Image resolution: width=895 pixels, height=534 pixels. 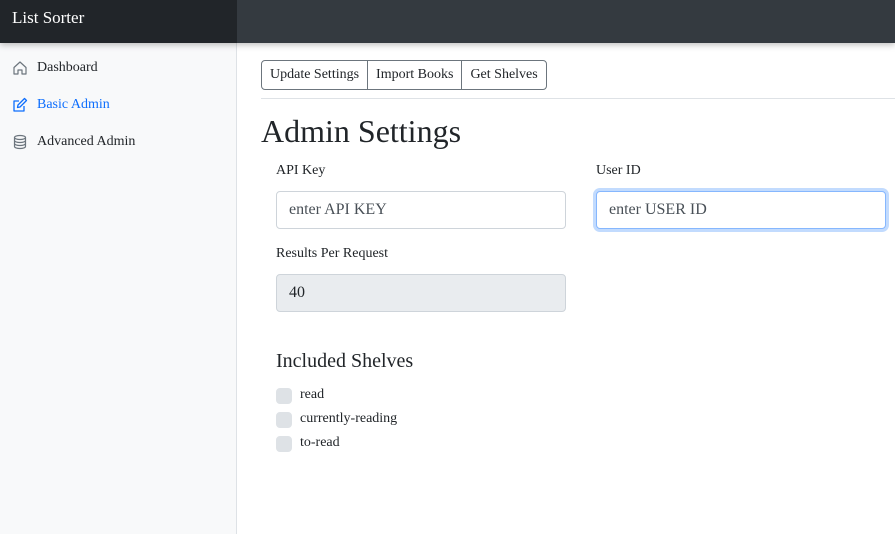 What do you see at coordinates (312, 394) in the screenshot?
I see `shelf-checkbox-label: read` at bounding box center [312, 394].